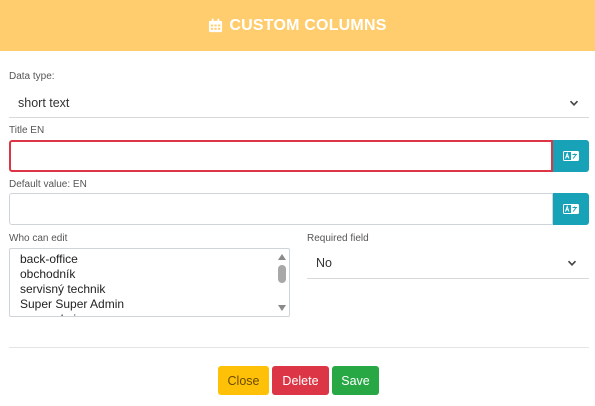 This screenshot has height=406, width=595. I want to click on required-field-label: Required field, so click(338, 238).